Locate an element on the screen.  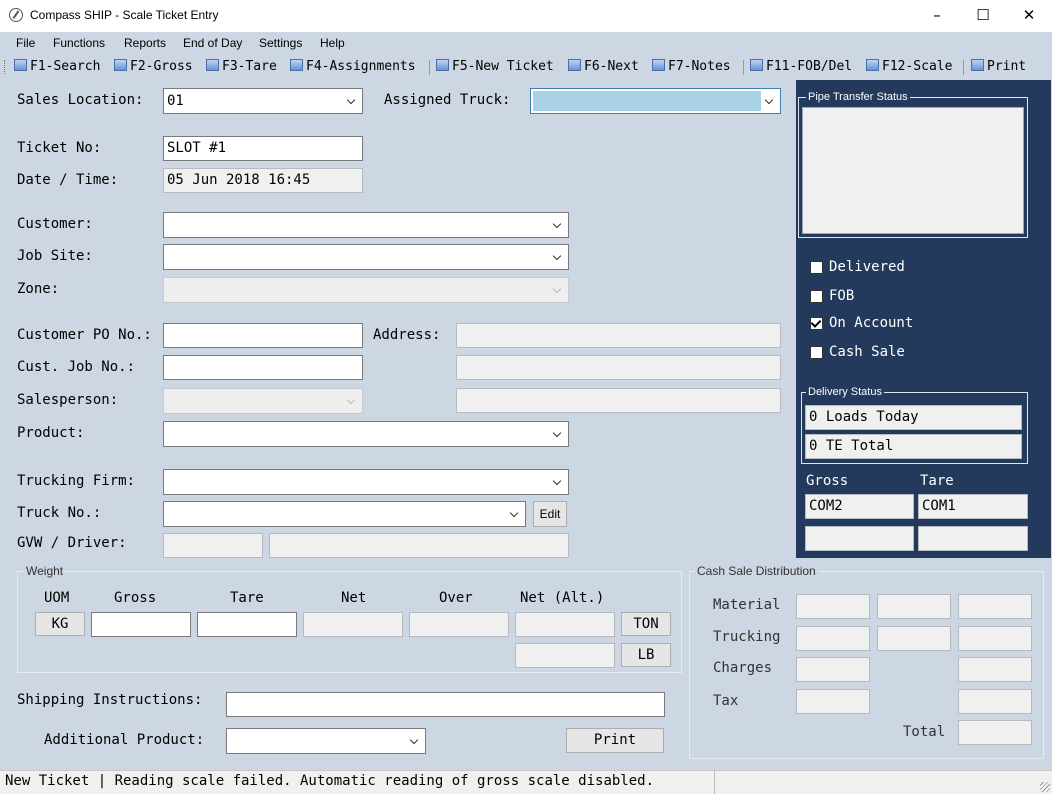
close-button: ✕ is located at coordinates (1029, 15).